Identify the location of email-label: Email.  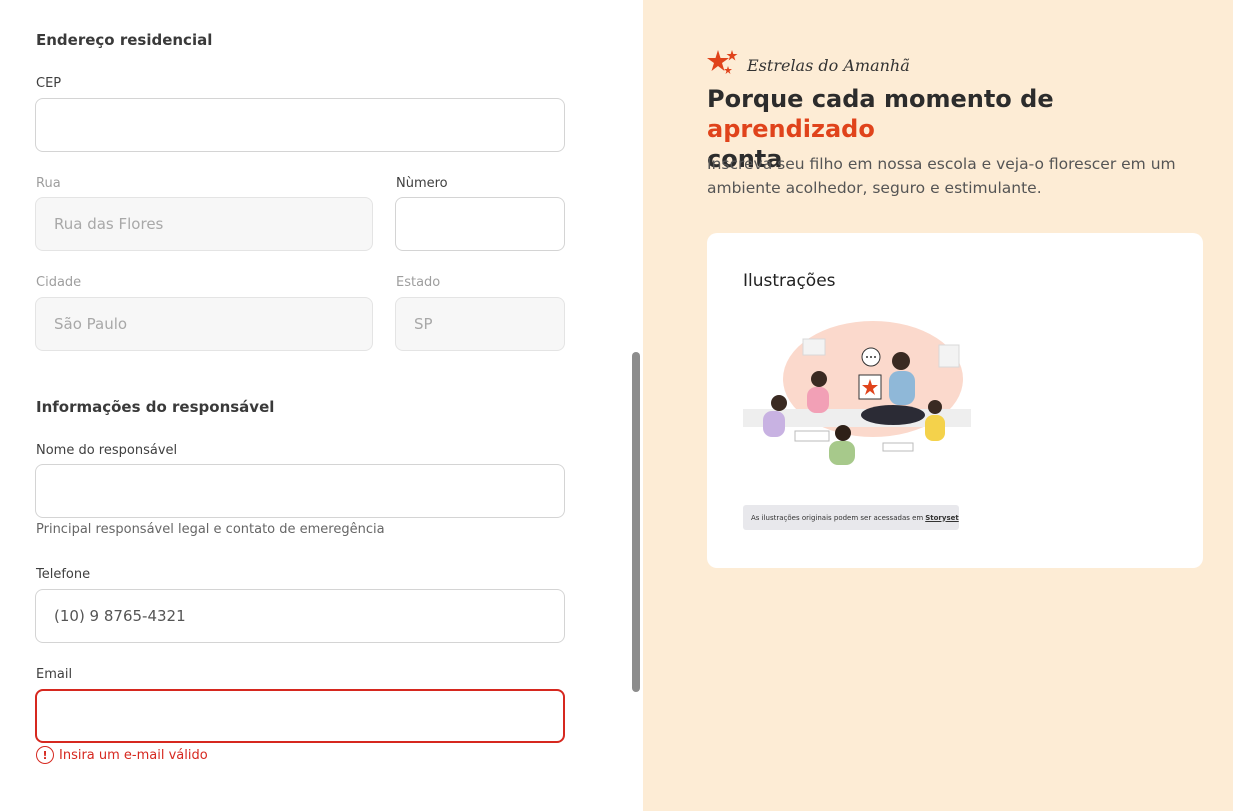
(54, 674).